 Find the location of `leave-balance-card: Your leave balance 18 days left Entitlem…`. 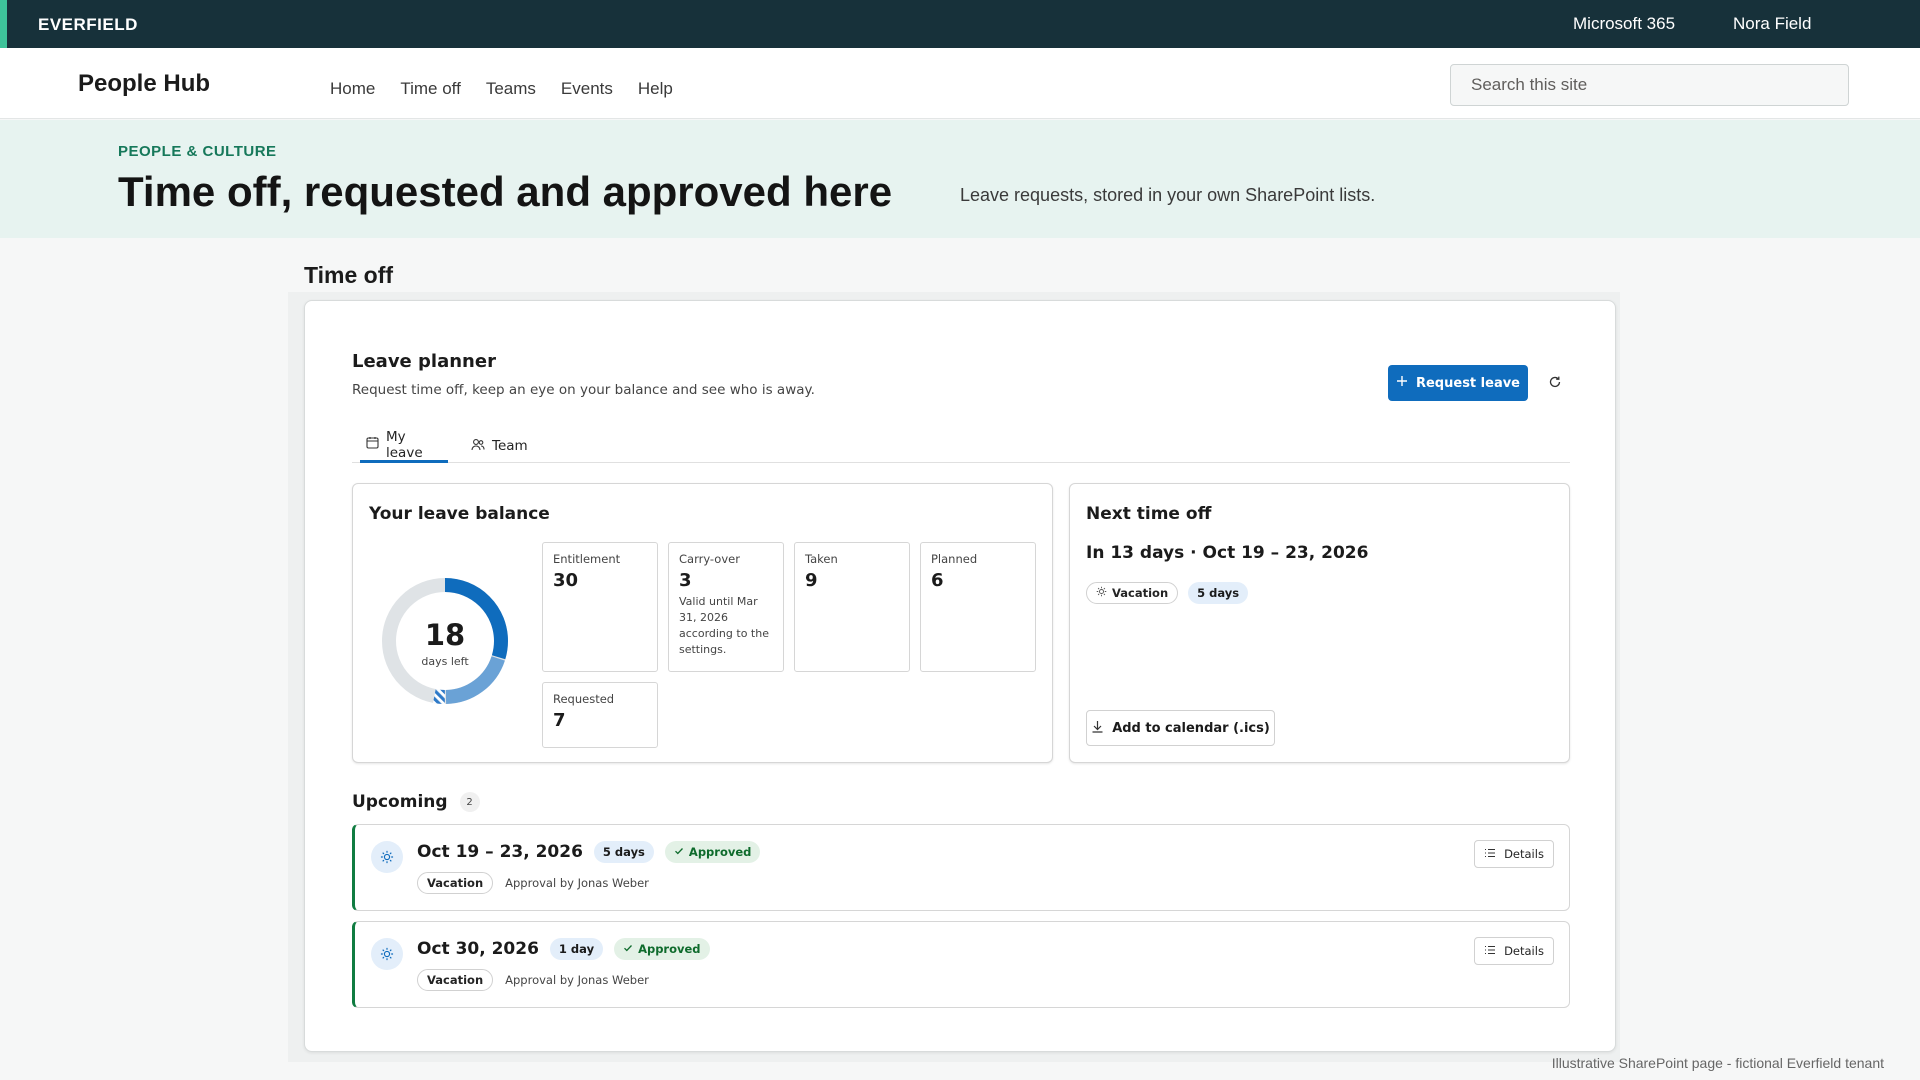

leave-balance-card: Your leave balance 18 days left Entitlem… is located at coordinates (702, 623).